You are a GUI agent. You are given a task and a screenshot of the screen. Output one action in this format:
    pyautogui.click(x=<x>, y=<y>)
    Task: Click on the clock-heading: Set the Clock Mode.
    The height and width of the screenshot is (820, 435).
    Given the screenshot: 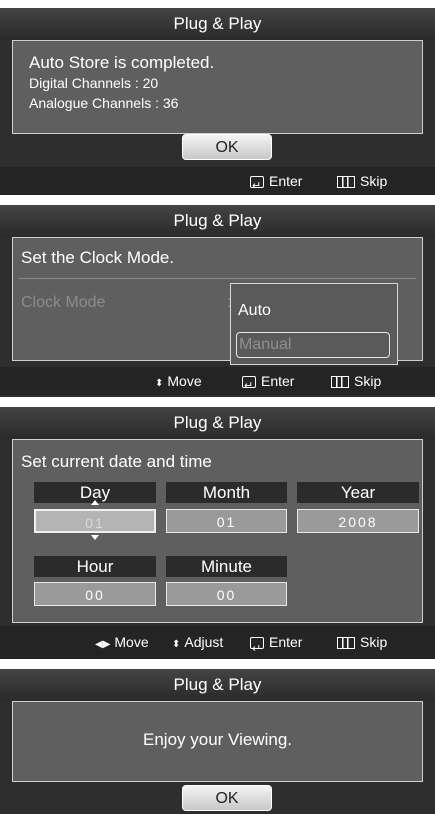 What is the action you would take?
    pyautogui.click(x=98, y=257)
    